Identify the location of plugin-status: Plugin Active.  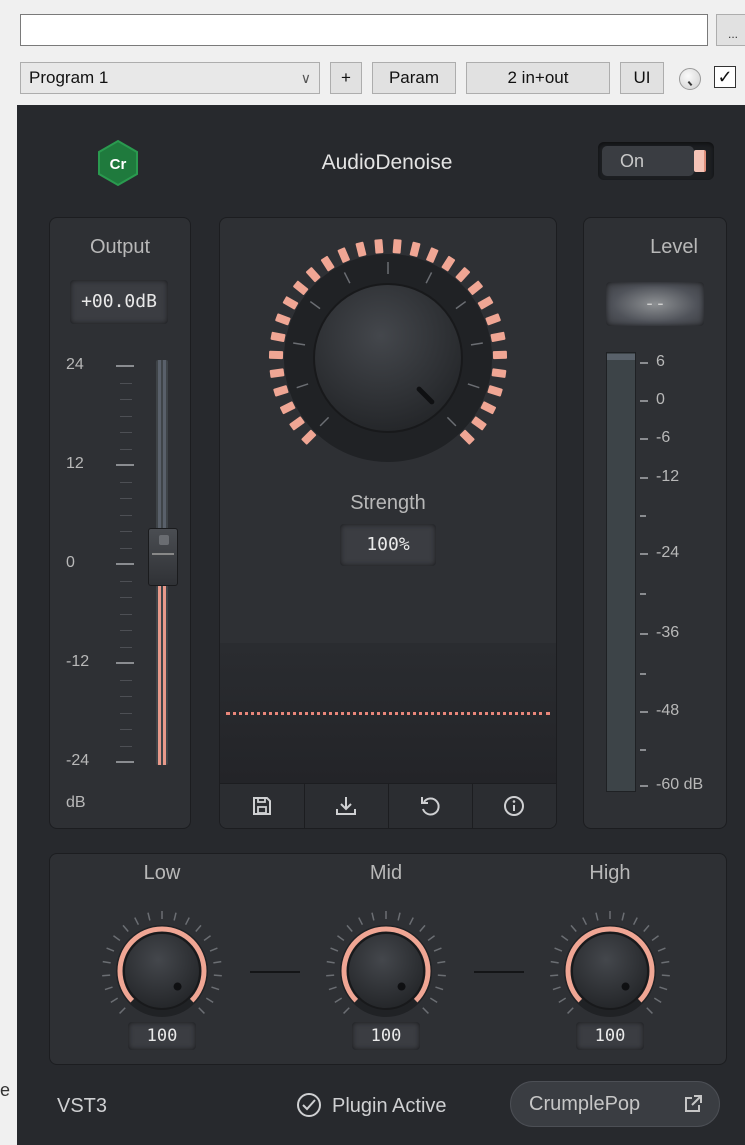
(389, 1106).